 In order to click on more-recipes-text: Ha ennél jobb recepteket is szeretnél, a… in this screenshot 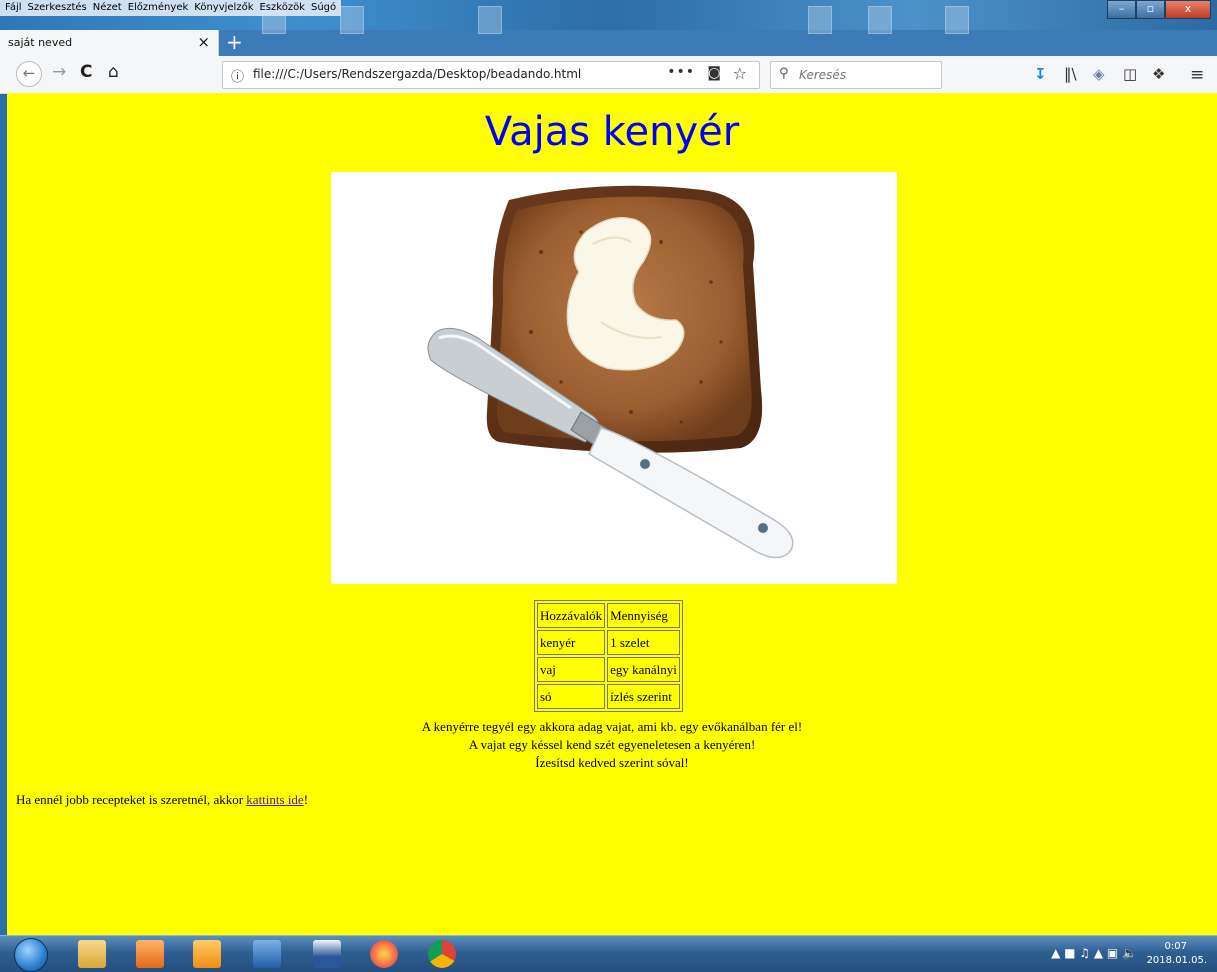, I will do `click(162, 800)`.